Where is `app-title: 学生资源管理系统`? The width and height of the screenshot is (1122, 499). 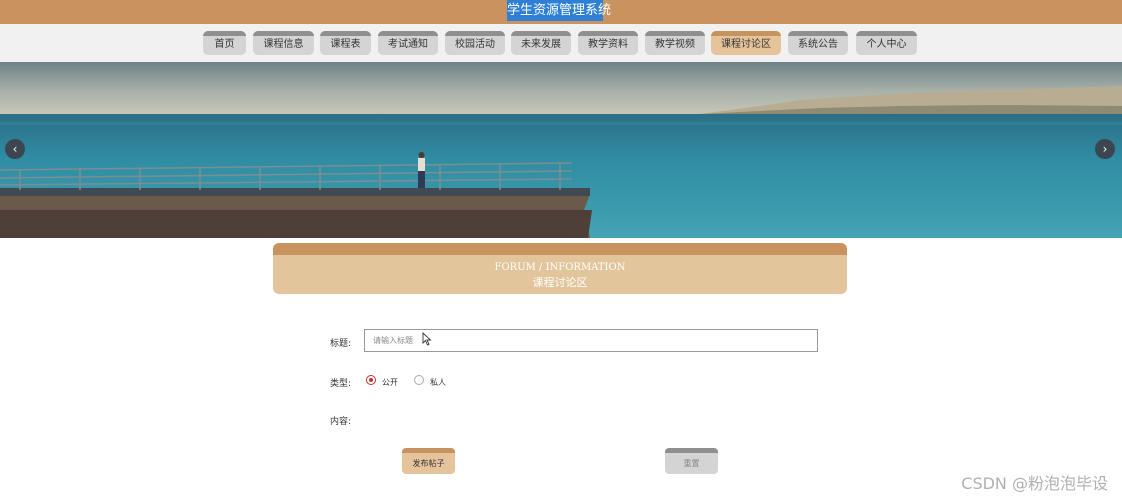
app-title: 学生资源管理系统 is located at coordinates (559, 10).